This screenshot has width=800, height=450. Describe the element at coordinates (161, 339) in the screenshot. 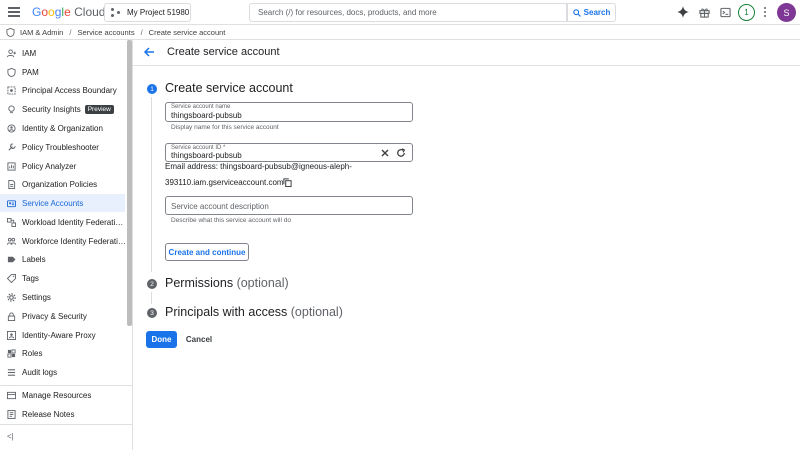

I see `done-button: Done` at that location.